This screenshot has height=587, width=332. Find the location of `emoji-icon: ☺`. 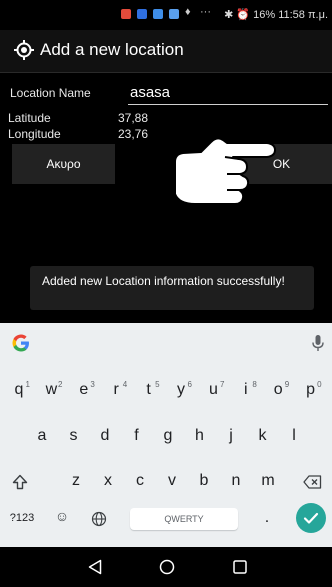

emoji-icon: ☺ is located at coordinates (62, 516).